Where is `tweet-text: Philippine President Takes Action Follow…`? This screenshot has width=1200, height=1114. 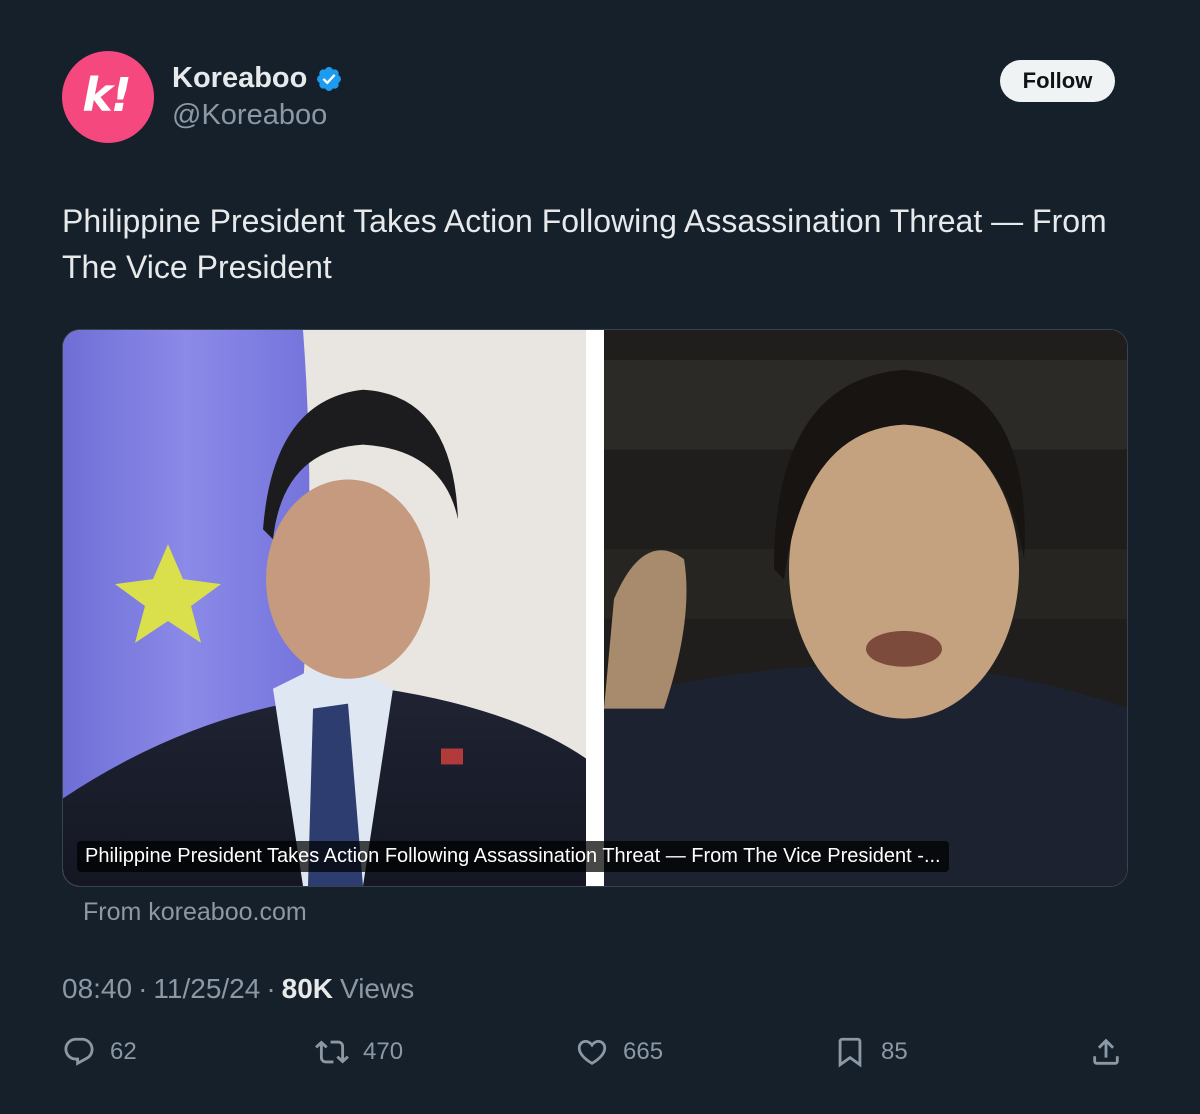 tweet-text: Philippine President Takes Action Follow… is located at coordinates (584, 244).